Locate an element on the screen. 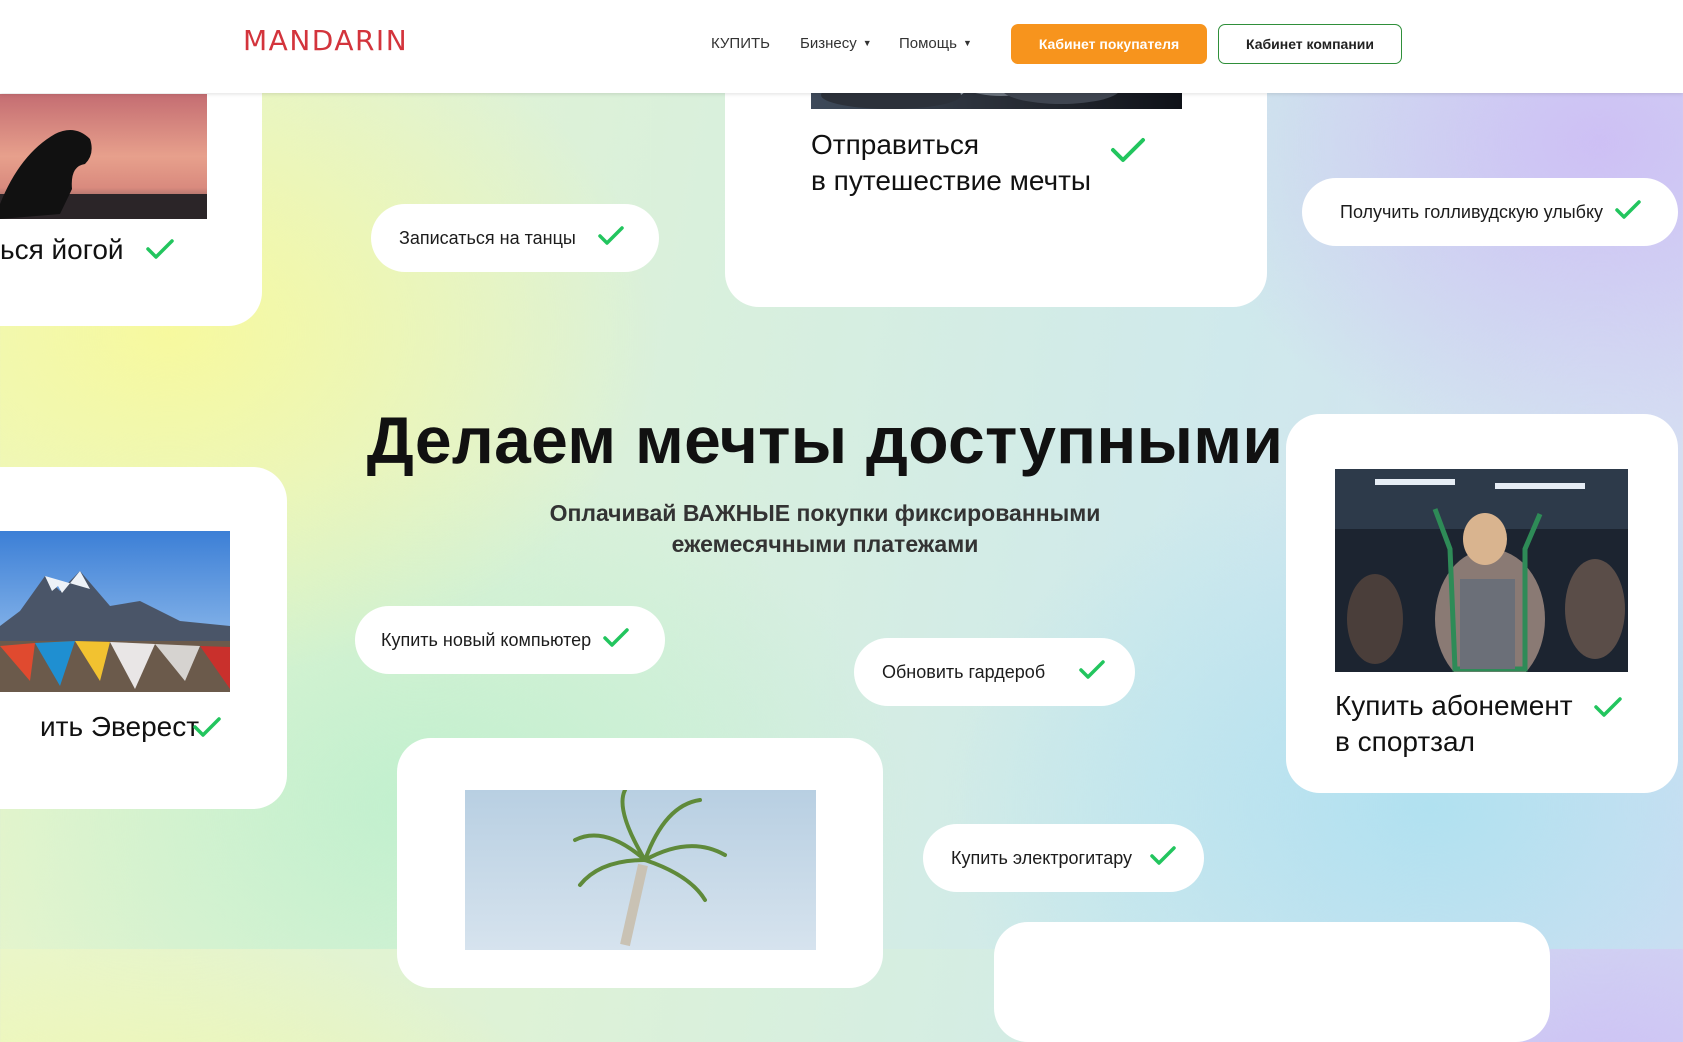  pill-smile: Получить голливудскую улыбку is located at coordinates (1490, 212).